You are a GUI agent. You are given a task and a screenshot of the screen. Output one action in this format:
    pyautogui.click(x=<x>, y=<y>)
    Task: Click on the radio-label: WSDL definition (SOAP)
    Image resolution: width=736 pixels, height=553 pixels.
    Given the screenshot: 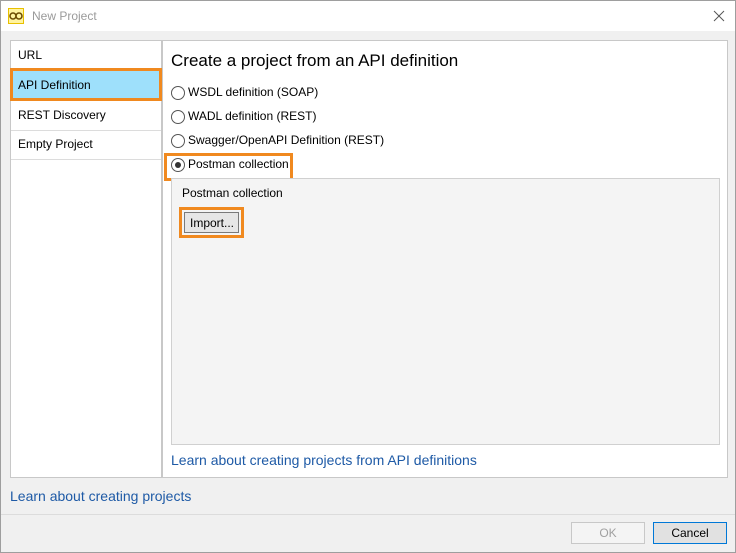 What is the action you would take?
    pyautogui.click(x=253, y=92)
    